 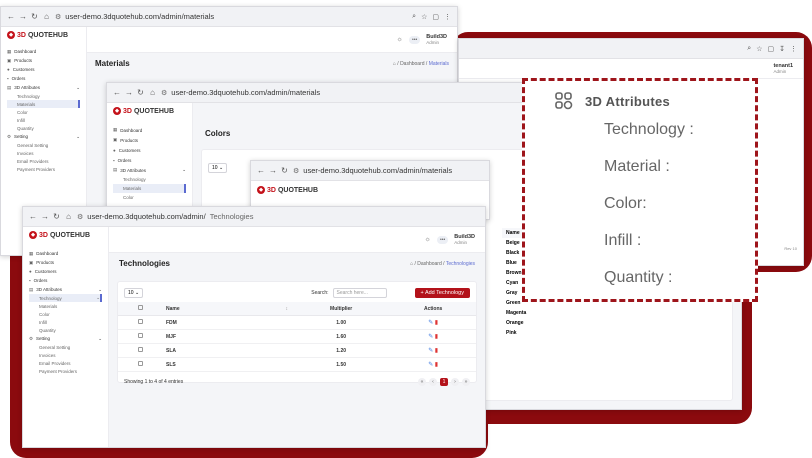 I want to click on page-button: 1, so click(x=444, y=382).